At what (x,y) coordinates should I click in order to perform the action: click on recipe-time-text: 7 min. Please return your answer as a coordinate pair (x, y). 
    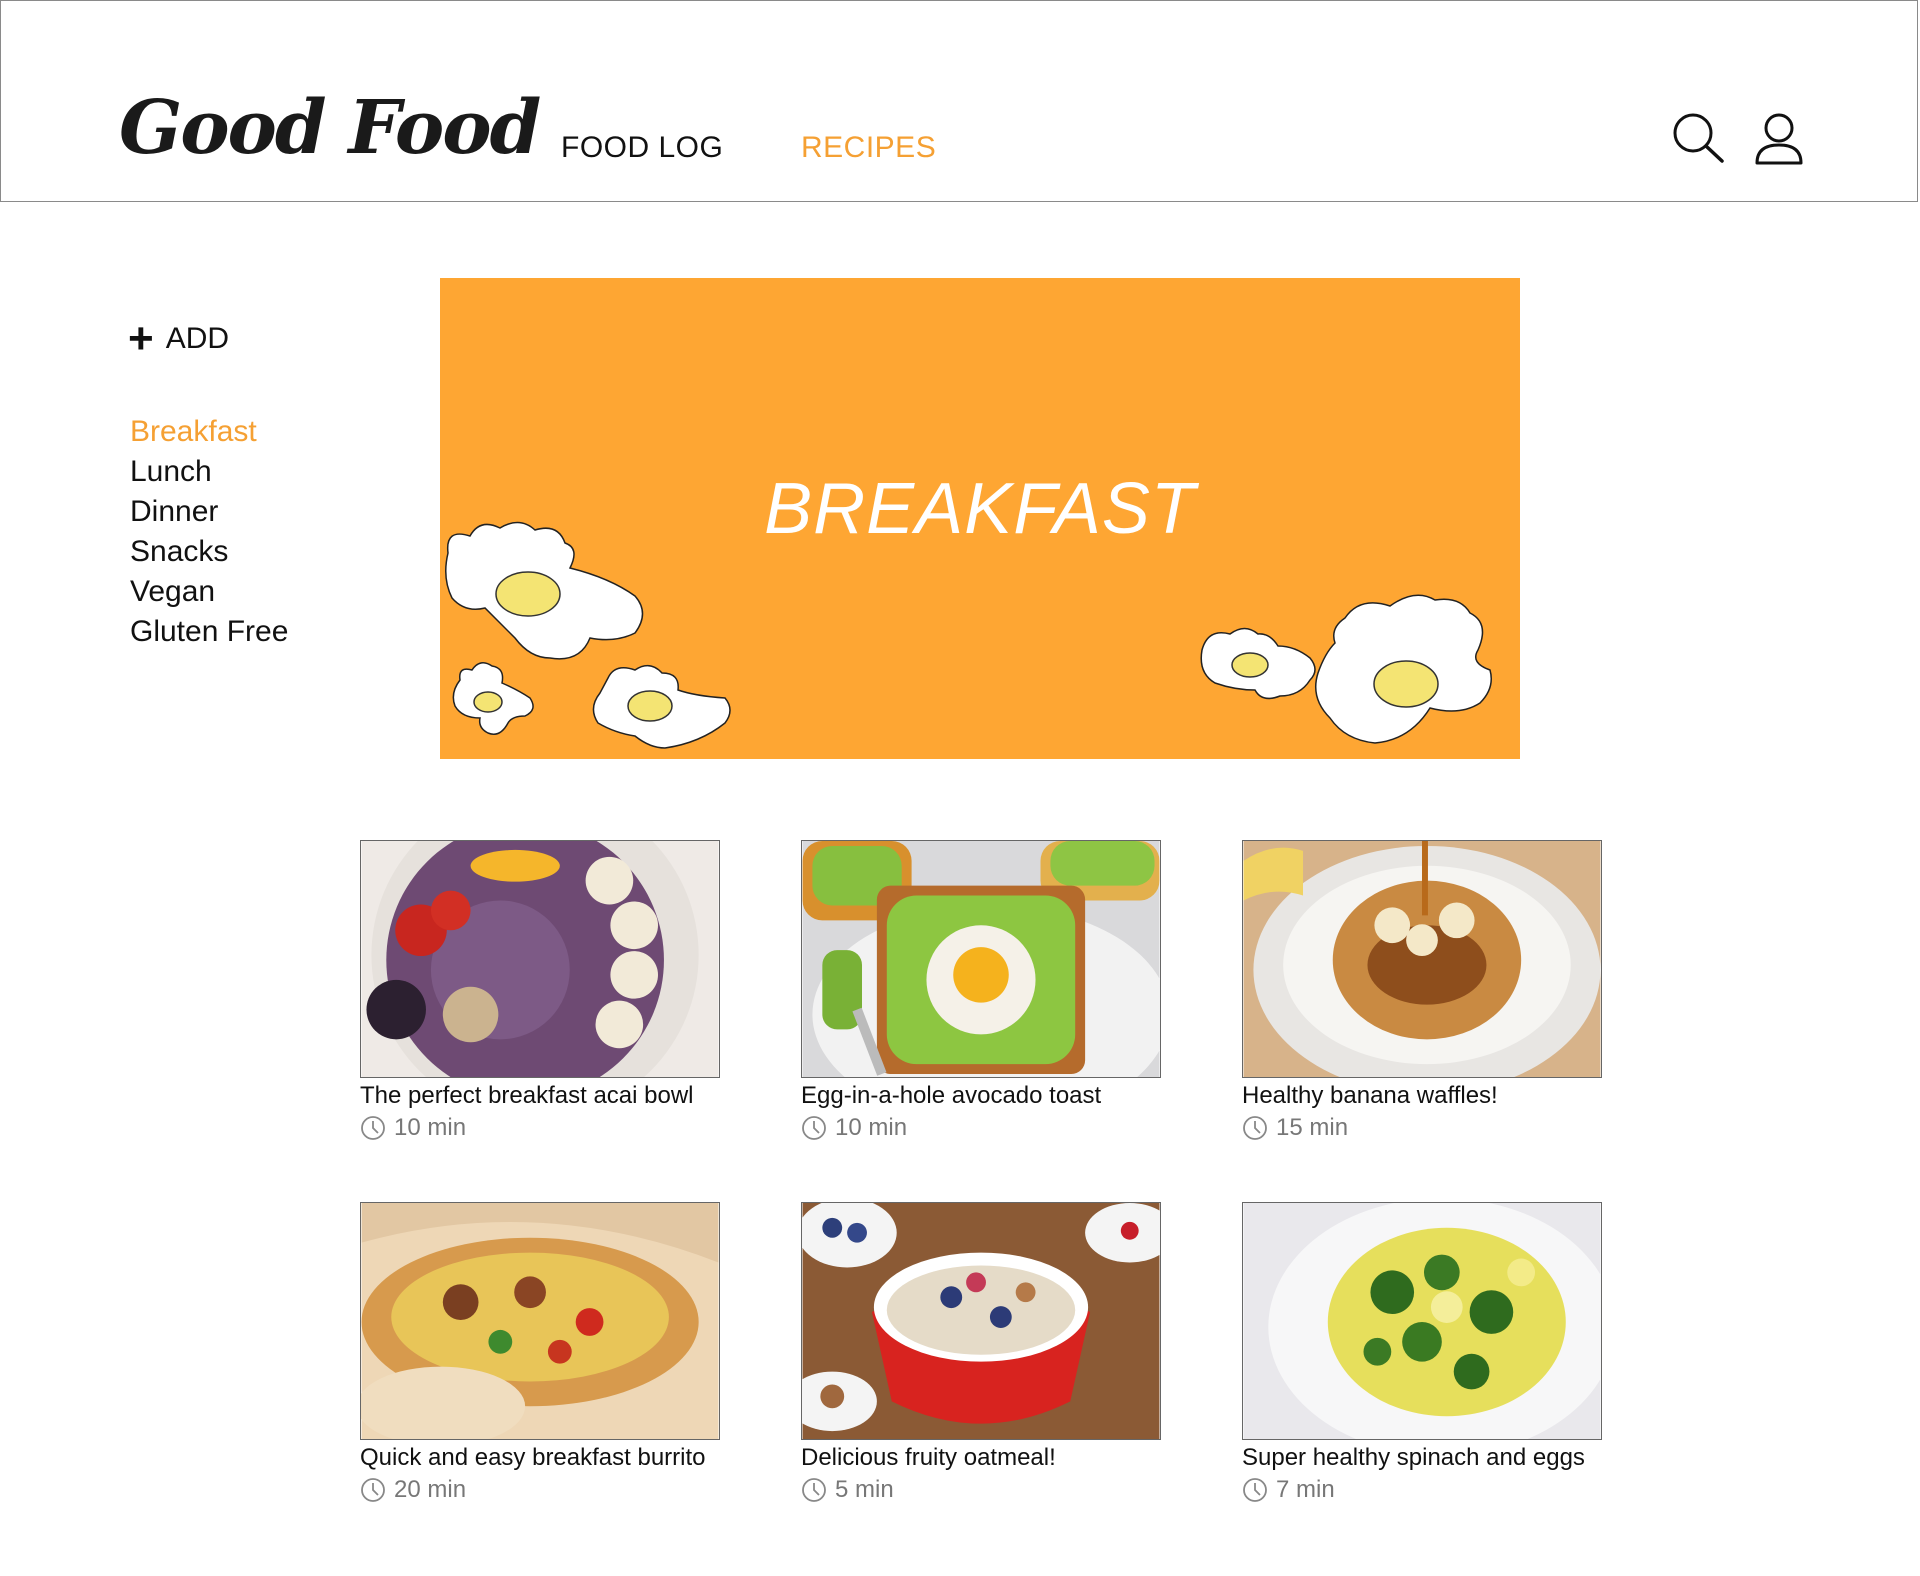
    Looking at the image, I should click on (1305, 1489).